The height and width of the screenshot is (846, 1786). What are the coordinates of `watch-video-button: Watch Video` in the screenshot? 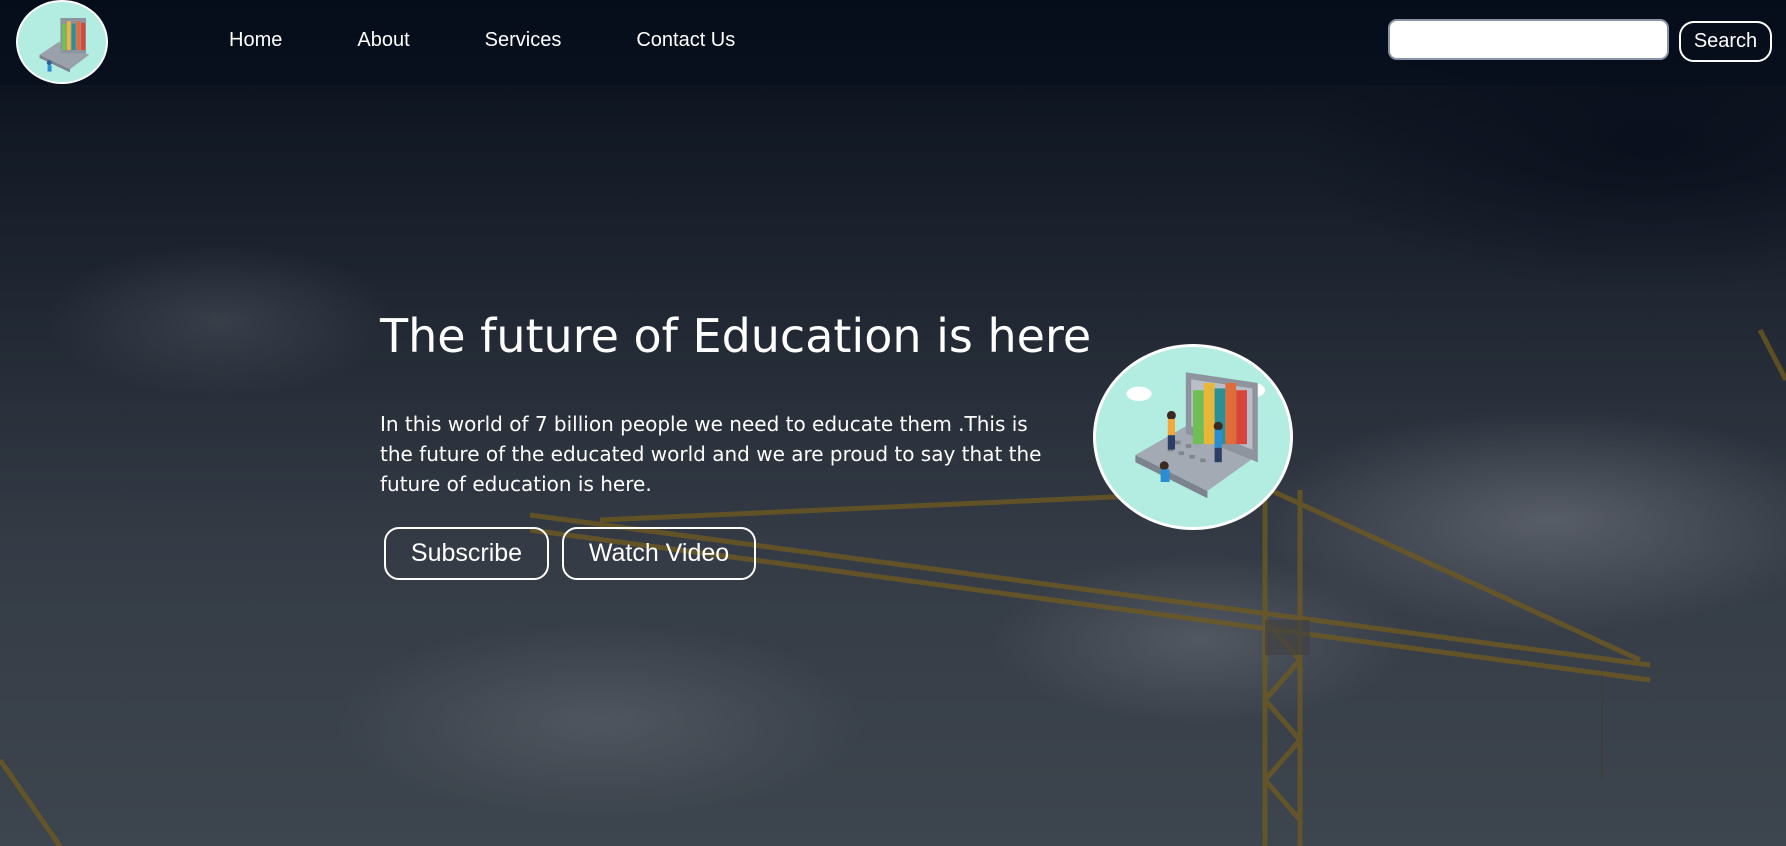 It's located at (659, 553).